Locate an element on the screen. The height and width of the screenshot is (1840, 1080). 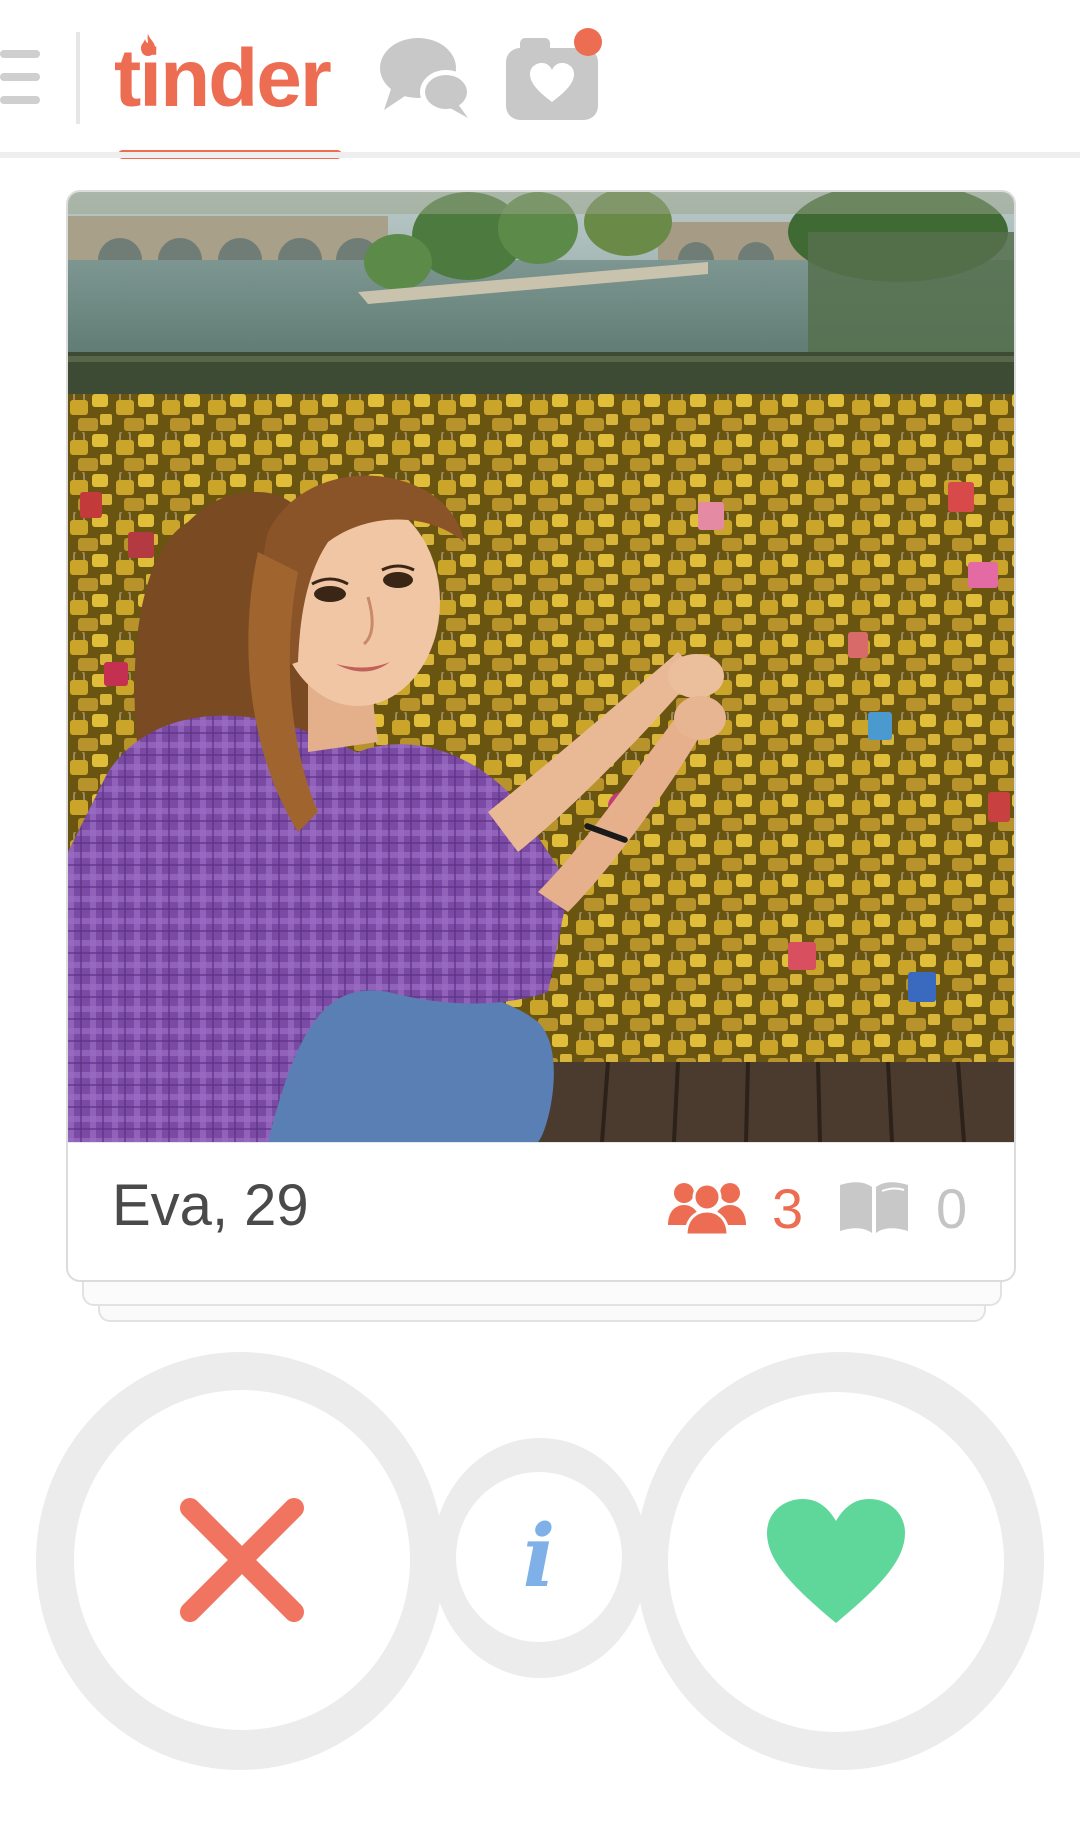
shared-interests-count: 0 is located at coordinates (952, 1208).